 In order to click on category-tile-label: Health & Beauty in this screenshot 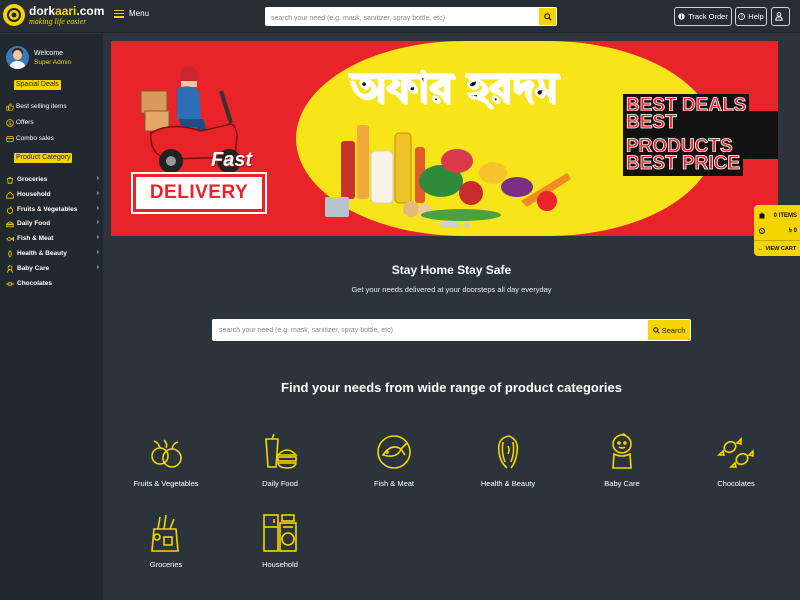, I will do `click(508, 483)`.